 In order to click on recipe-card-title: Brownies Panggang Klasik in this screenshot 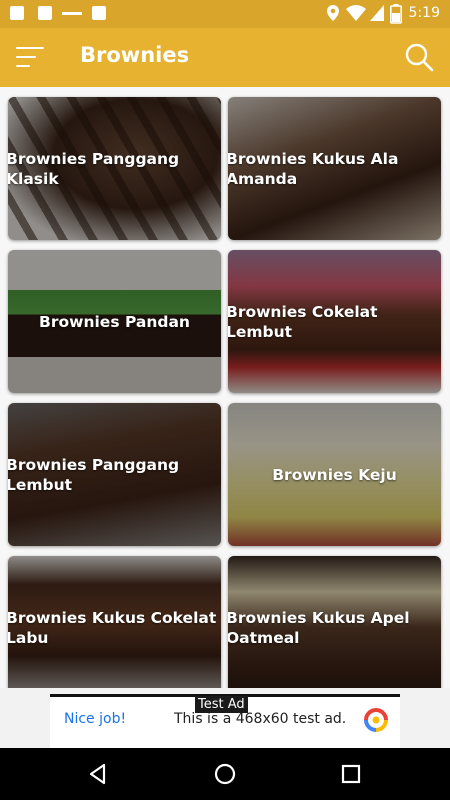, I will do `click(94, 168)`.